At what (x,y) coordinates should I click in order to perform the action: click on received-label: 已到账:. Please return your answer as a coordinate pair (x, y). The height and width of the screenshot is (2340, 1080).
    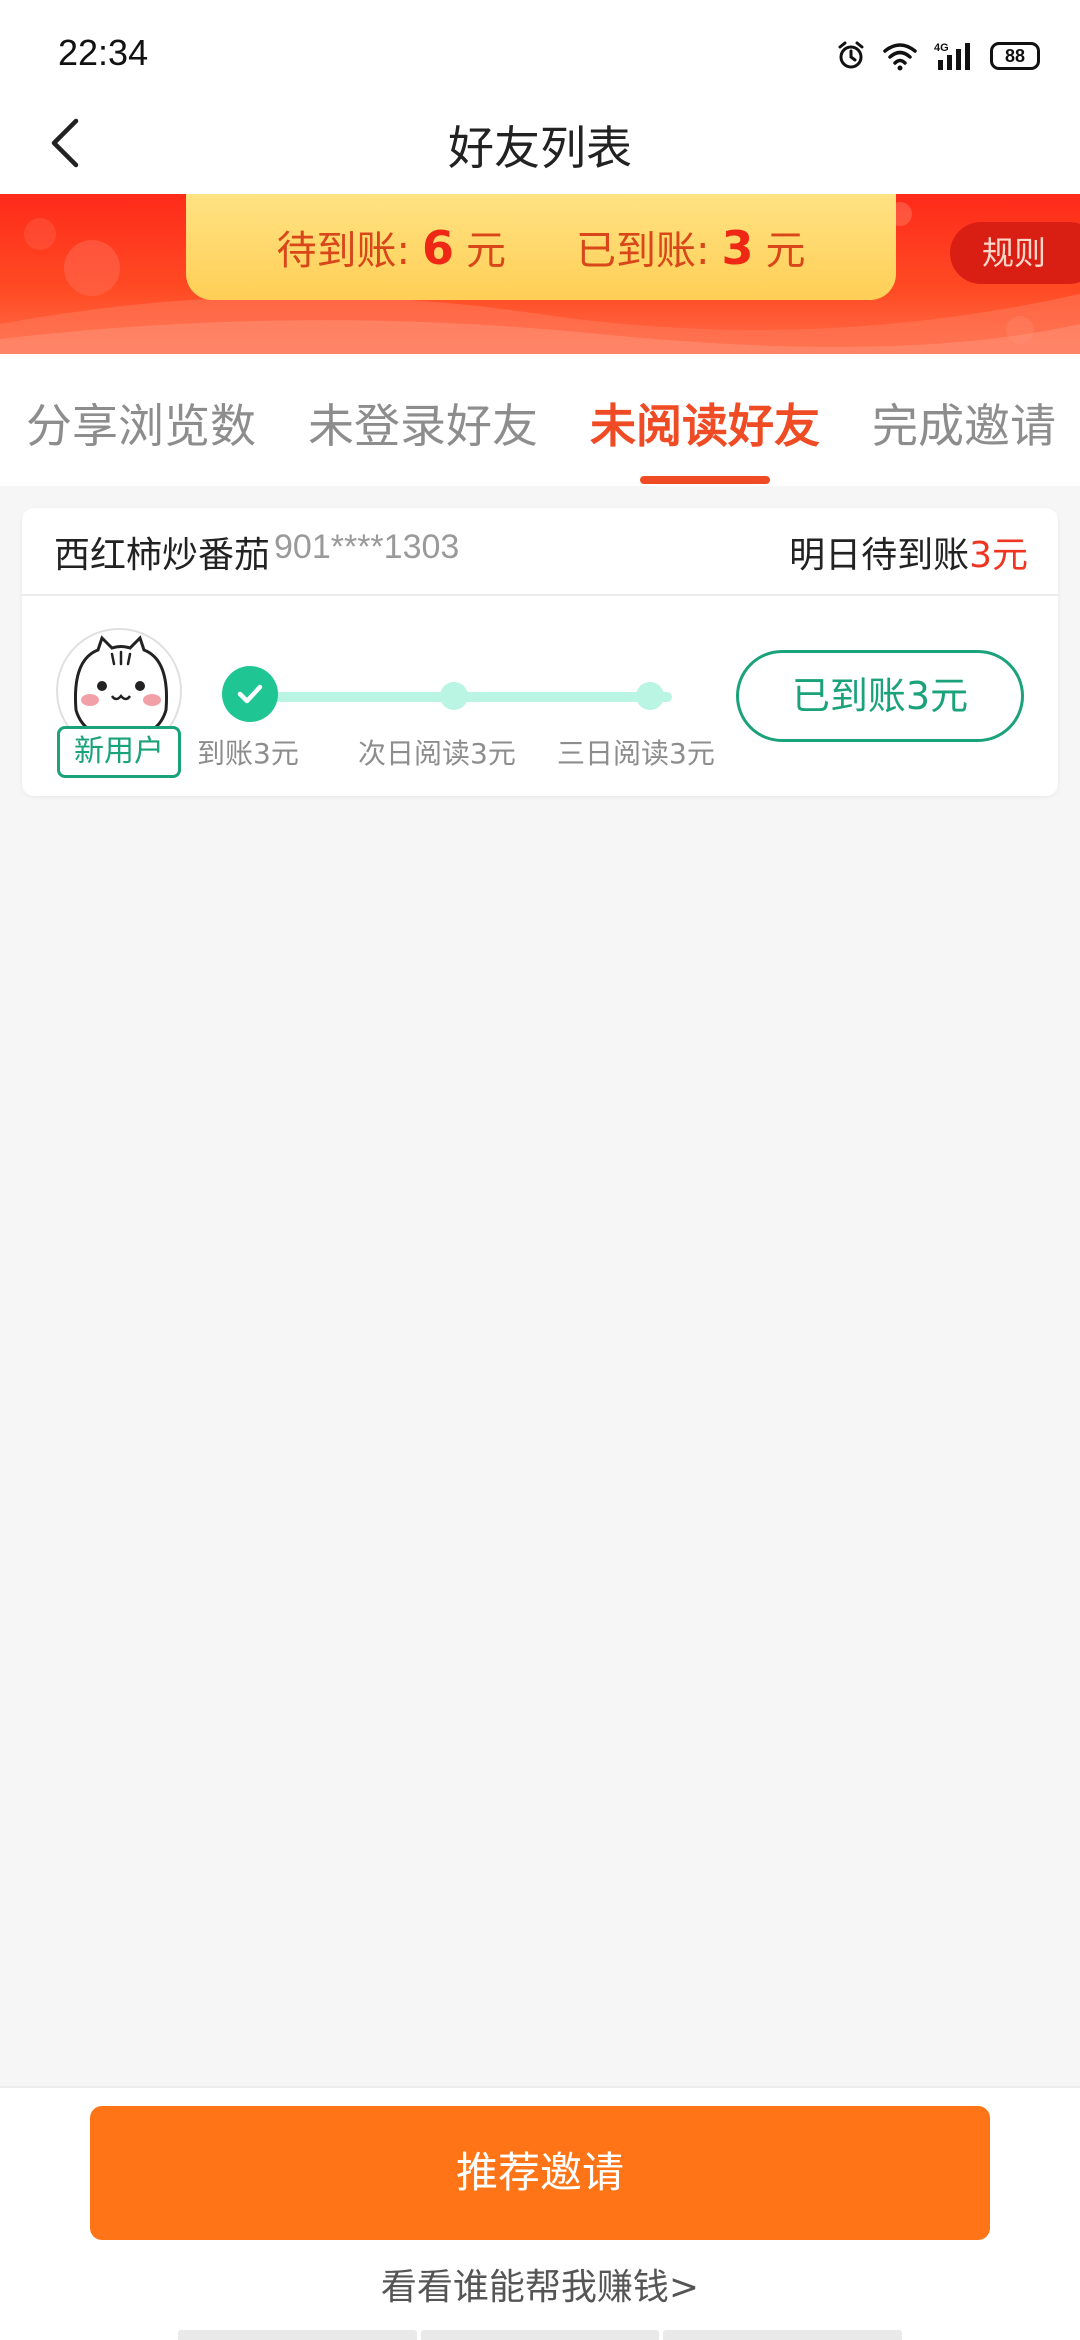
    Looking at the image, I should click on (643, 251).